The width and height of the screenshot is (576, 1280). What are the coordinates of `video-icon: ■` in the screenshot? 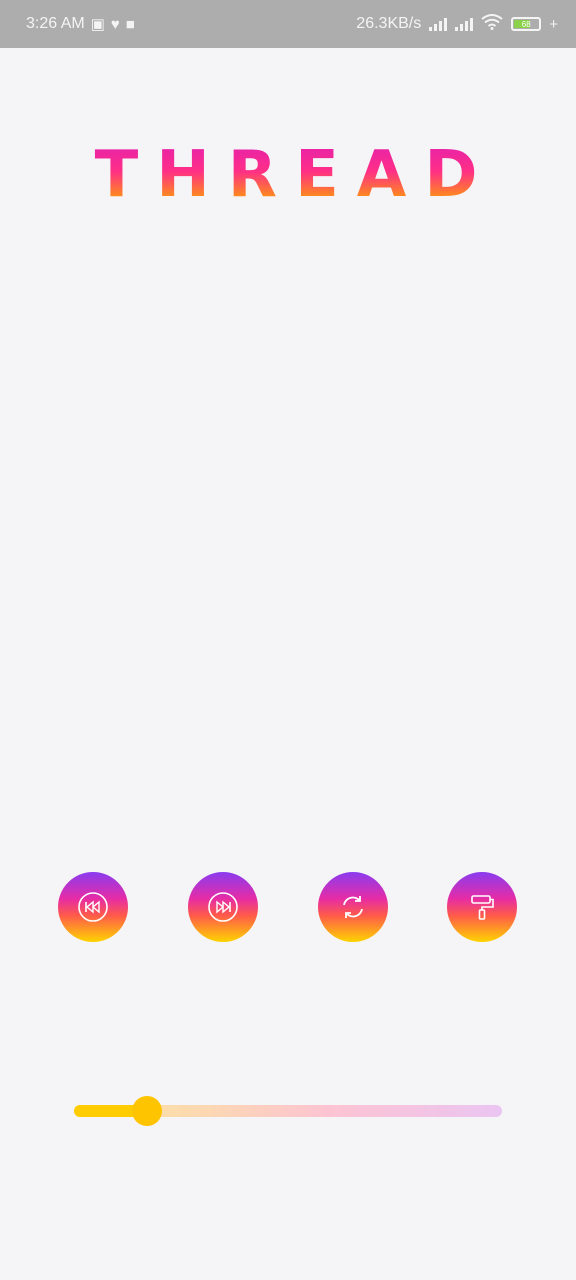 It's located at (130, 24).